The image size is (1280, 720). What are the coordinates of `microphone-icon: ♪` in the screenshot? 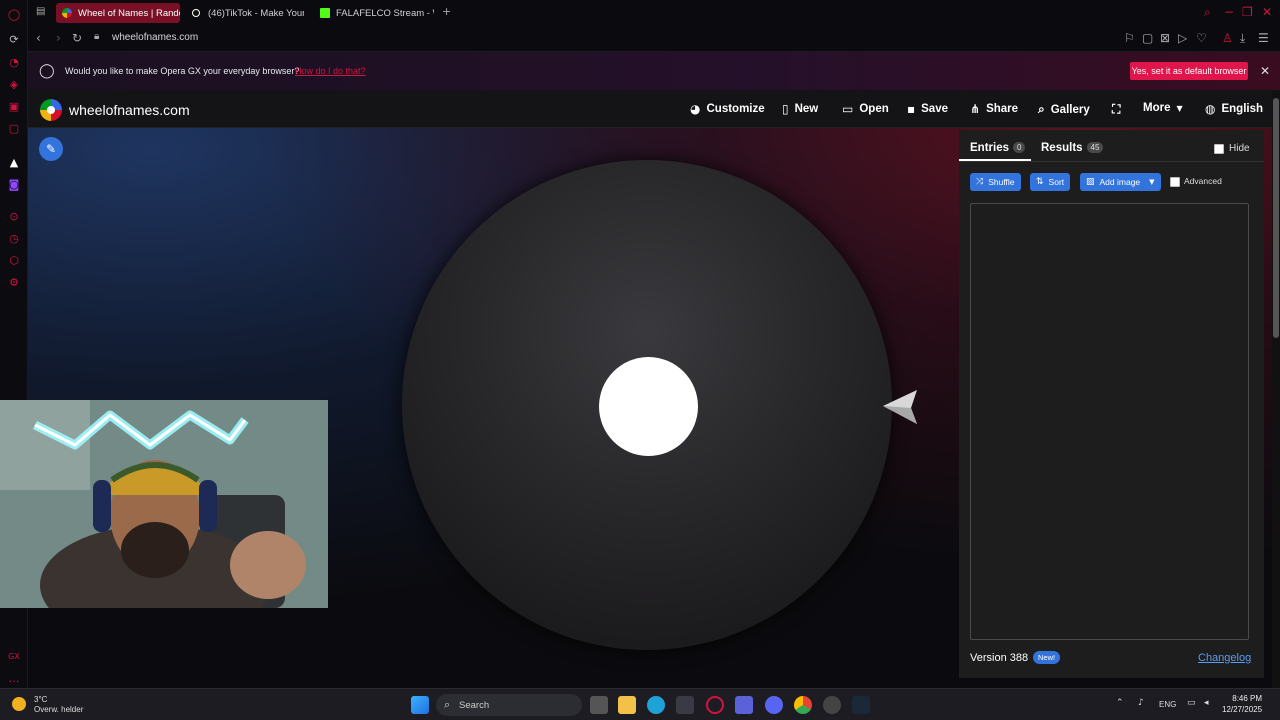 It's located at (1141, 703).